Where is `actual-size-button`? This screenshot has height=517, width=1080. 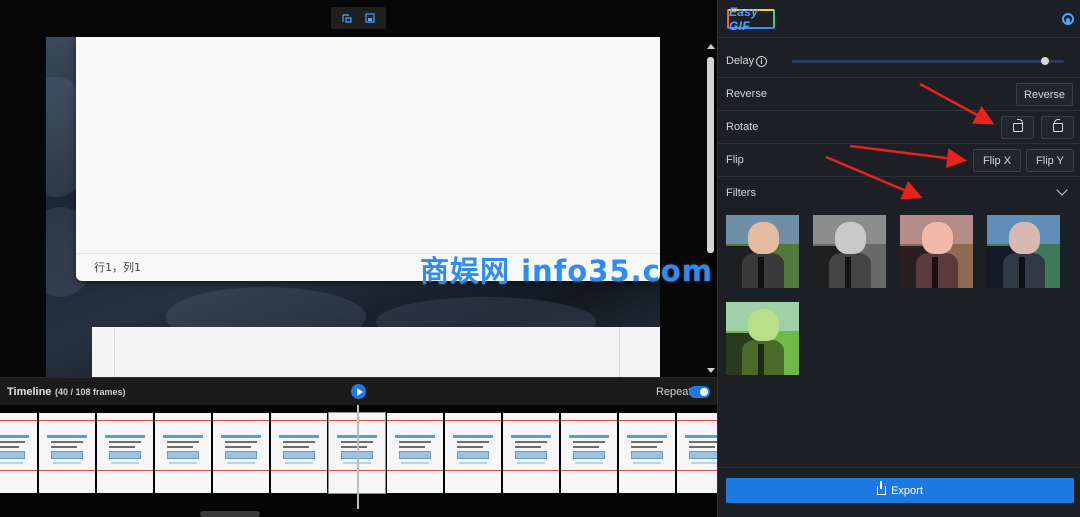 actual-size-button is located at coordinates (370, 18).